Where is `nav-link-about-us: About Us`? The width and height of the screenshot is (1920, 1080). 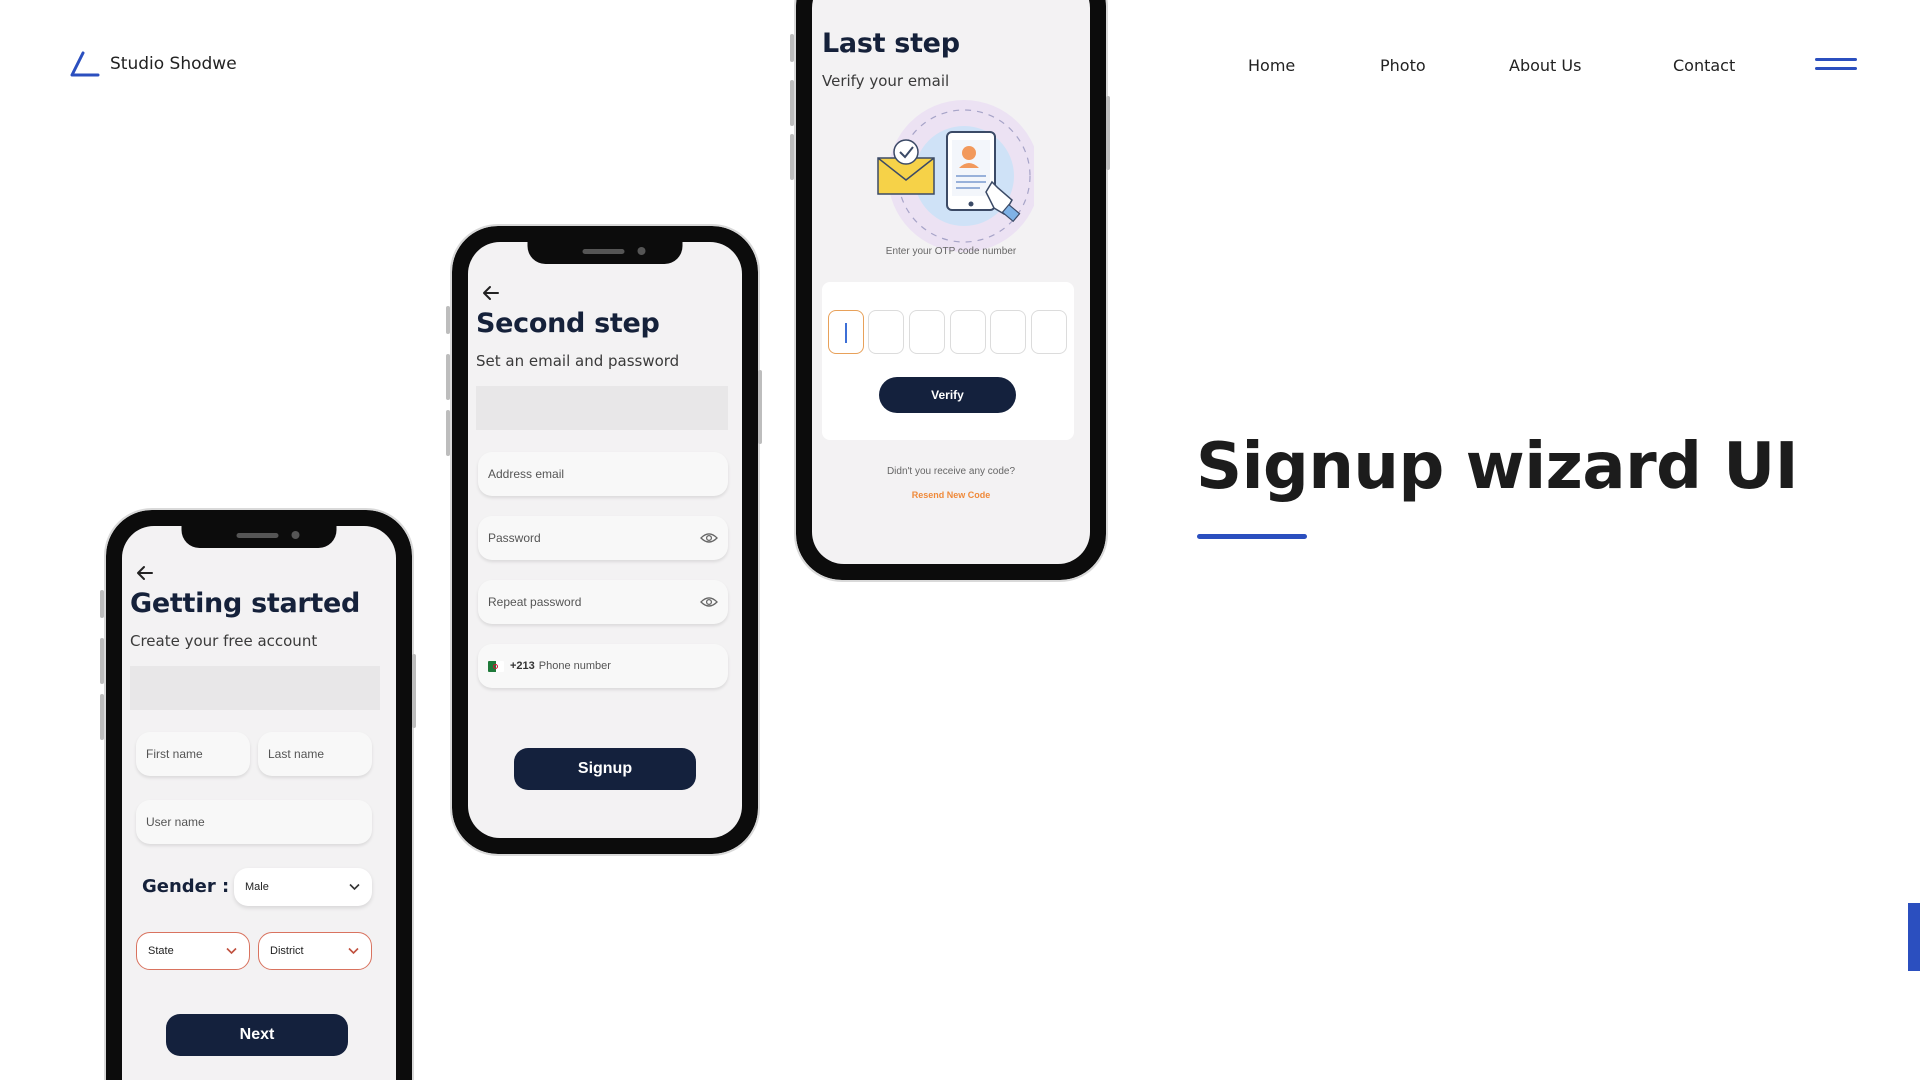
nav-link-about-us: About Us is located at coordinates (1545, 65).